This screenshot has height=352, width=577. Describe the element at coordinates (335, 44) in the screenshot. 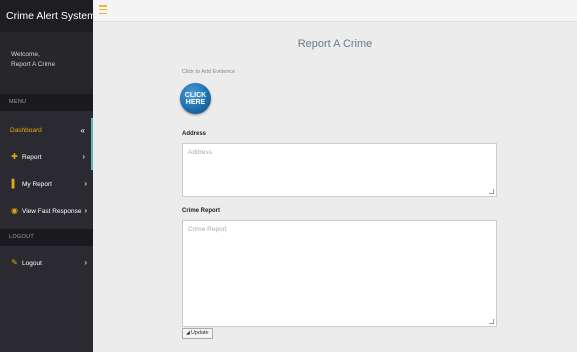

I see `page-title: Report A Crime` at that location.